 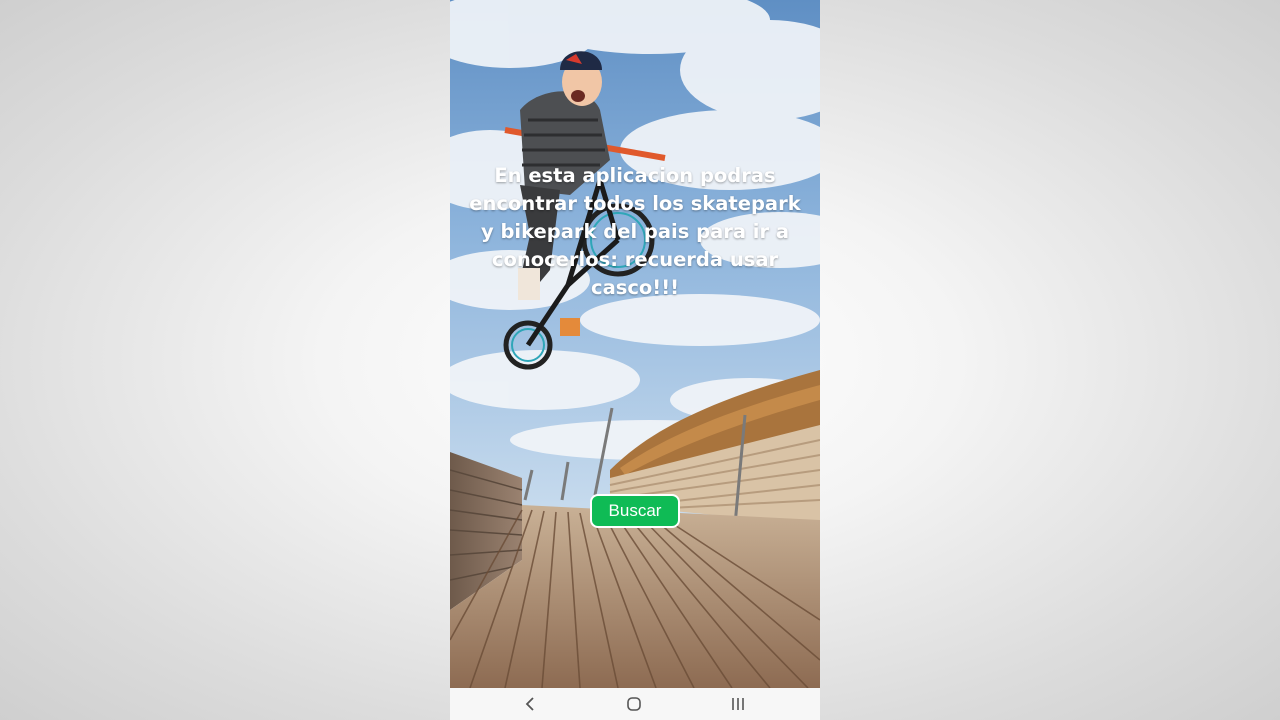 I want to click on search-button: Buscar, so click(x=635, y=511).